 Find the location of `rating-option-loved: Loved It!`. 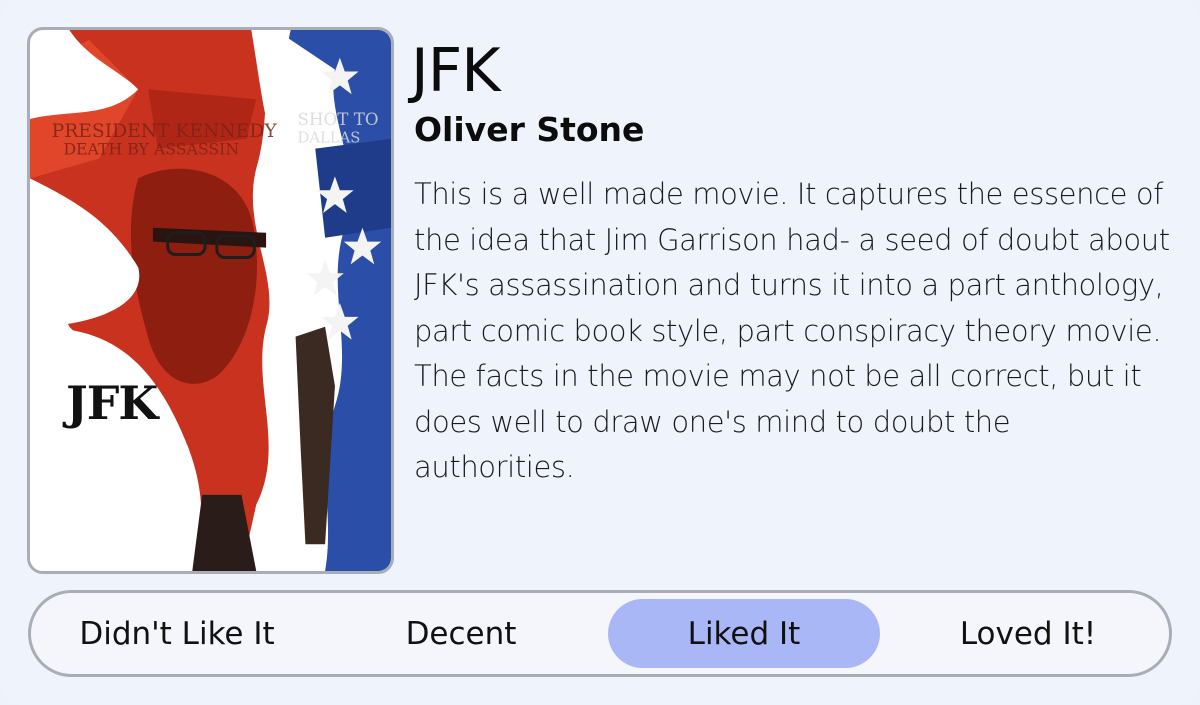

rating-option-loved: Loved It! is located at coordinates (1028, 633).